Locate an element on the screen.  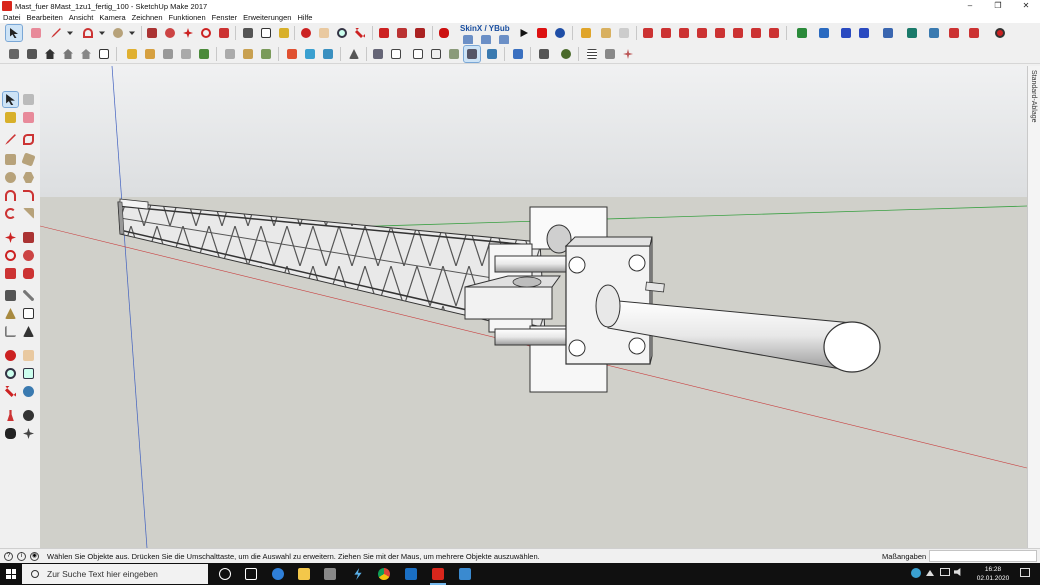
palette-component-button is located at coordinates (28, 99).